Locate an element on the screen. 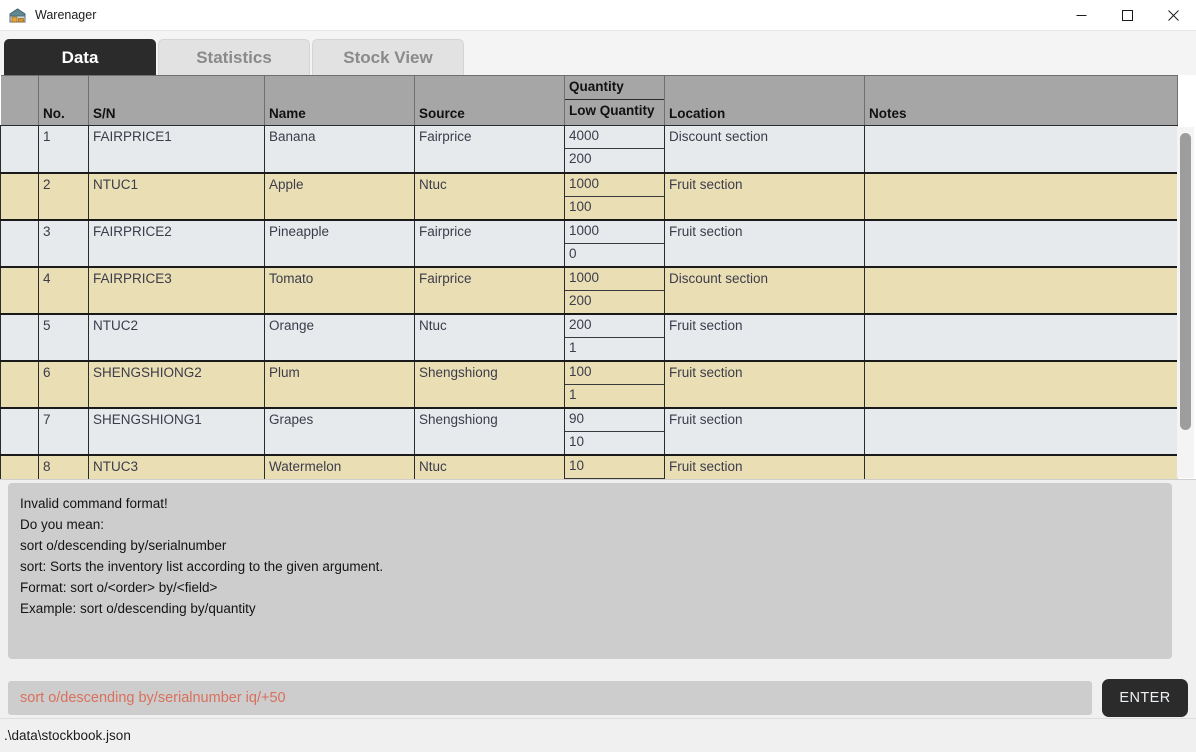 This screenshot has width=1196, height=752. enter-button: ENTER is located at coordinates (1145, 698).